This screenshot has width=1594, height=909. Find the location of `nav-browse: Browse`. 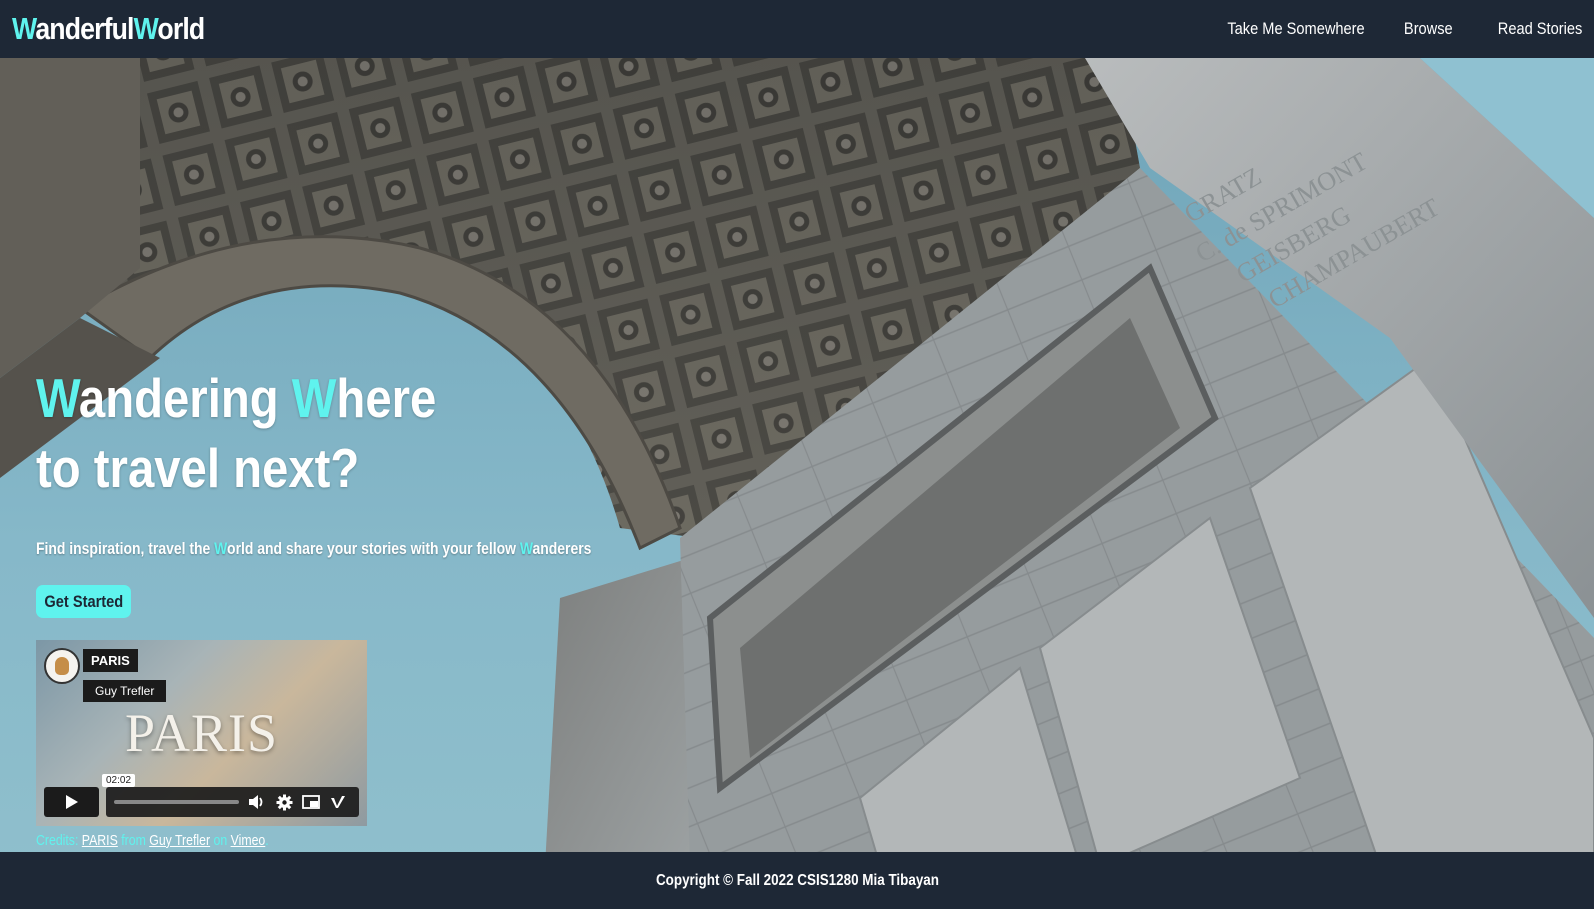

nav-browse: Browse is located at coordinates (1428, 29).